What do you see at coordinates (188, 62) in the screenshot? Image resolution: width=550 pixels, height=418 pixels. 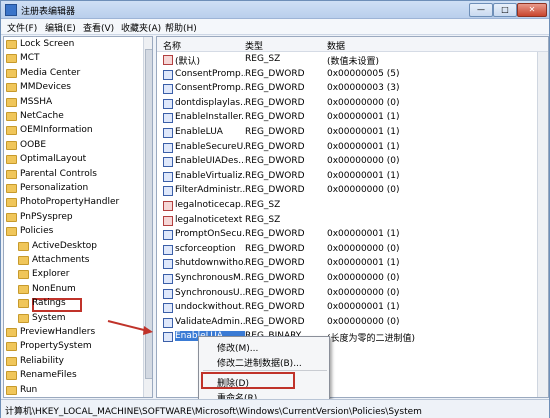 I see `value-name: (默认)` at bounding box center [188, 62].